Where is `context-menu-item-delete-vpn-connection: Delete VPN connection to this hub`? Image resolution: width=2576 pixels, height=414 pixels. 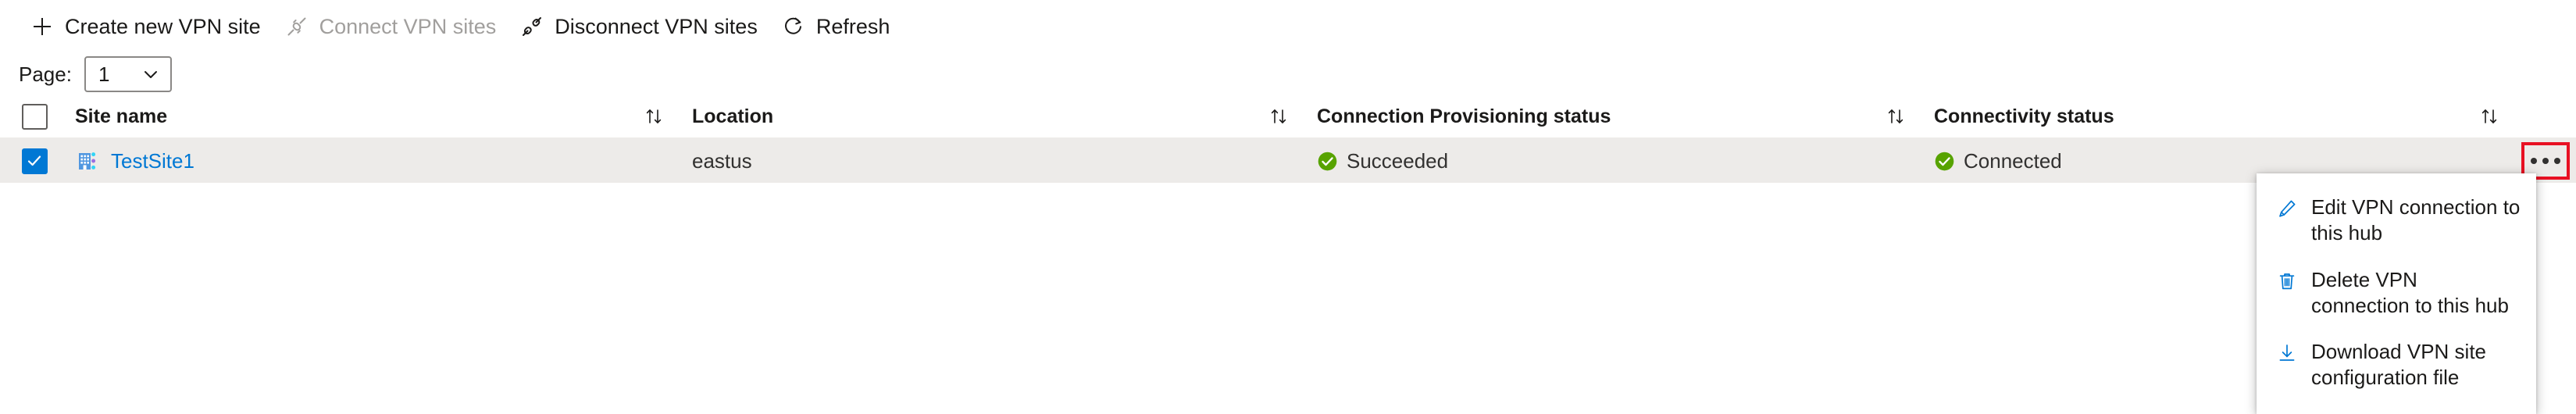 context-menu-item-delete-vpn-connection: Delete VPN connection to this hub is located at coordinates (2396, 293).